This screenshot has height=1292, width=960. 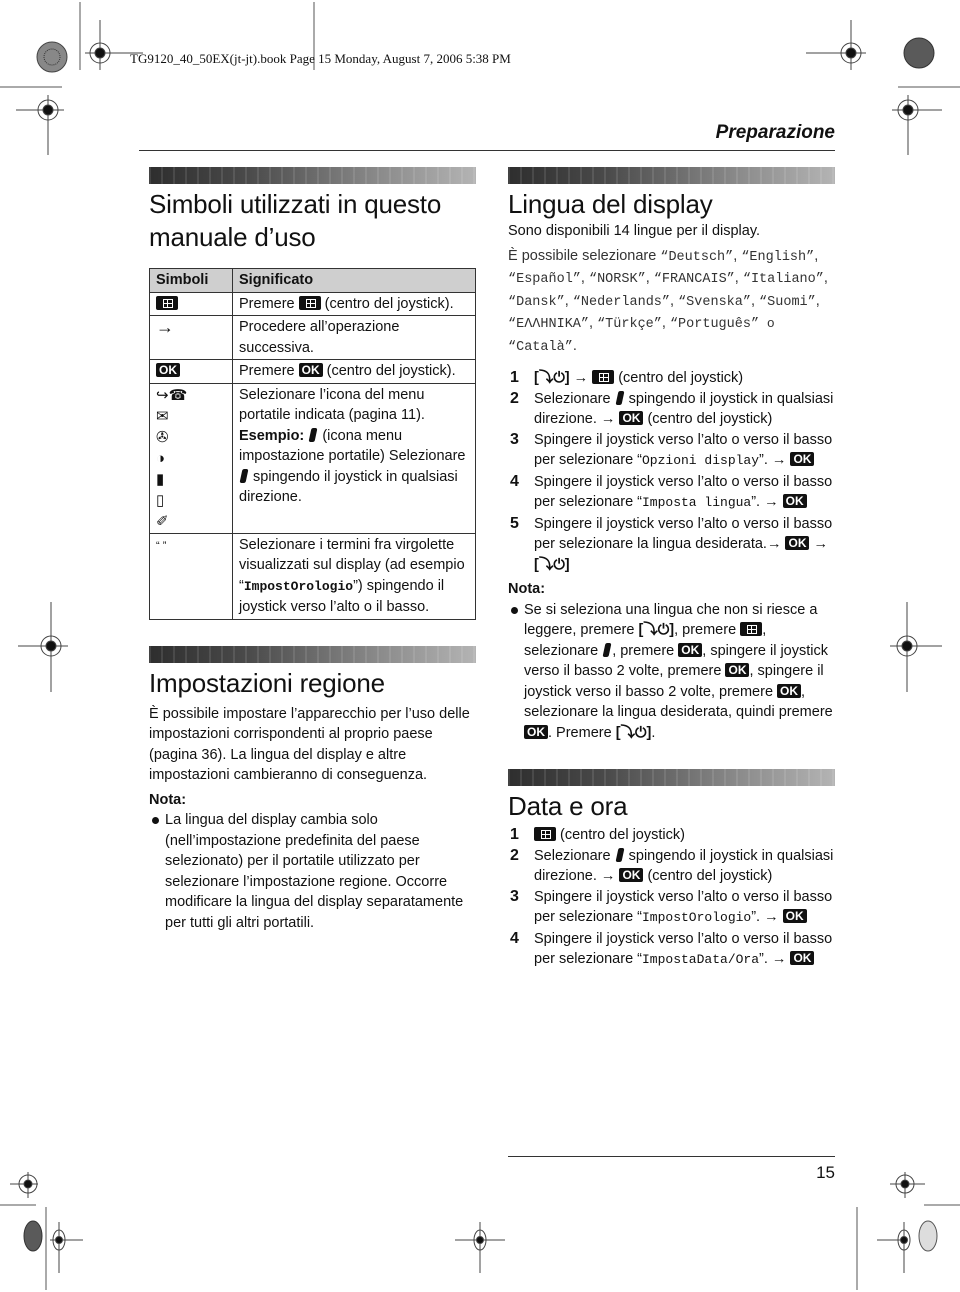 I want to click on section-label: Preparazione, so click(x=775, y=132).